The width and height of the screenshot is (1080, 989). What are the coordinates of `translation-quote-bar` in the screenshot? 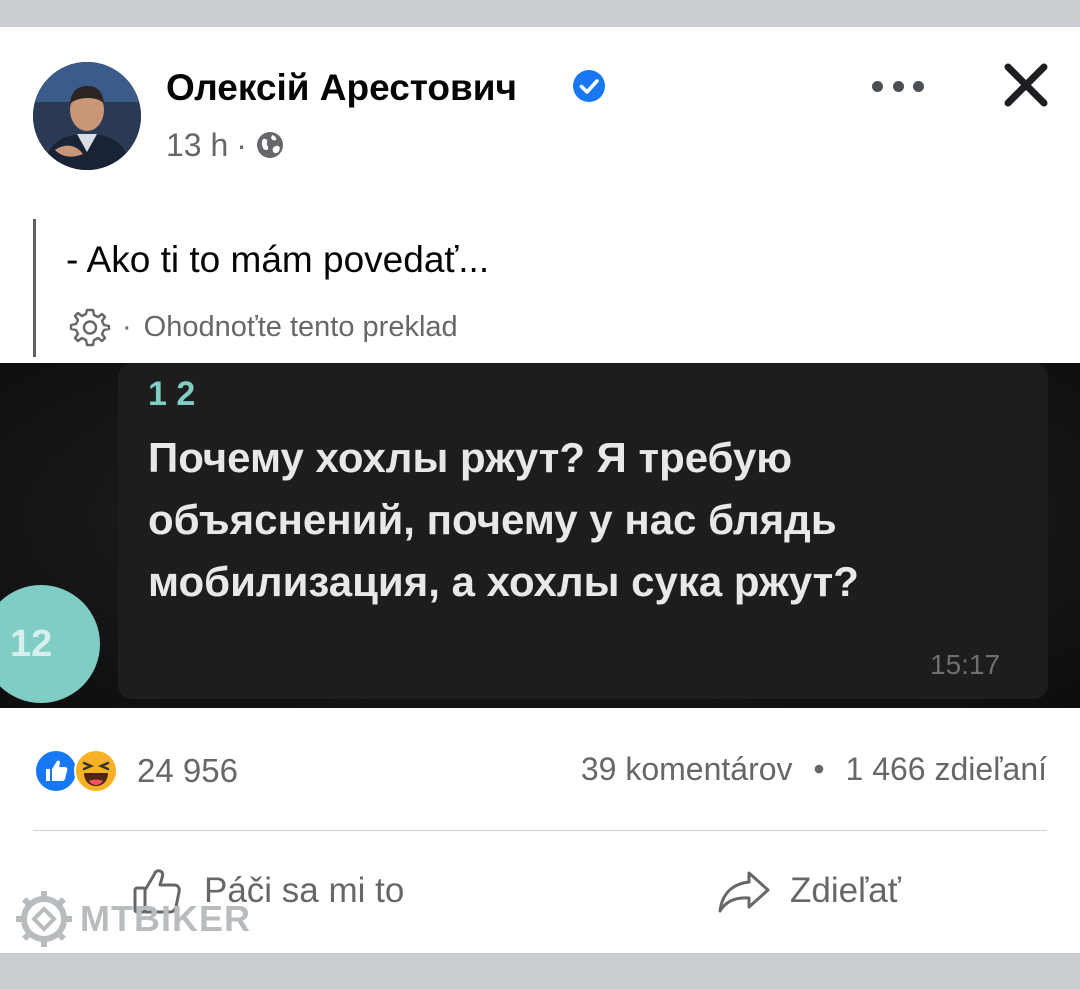 It's located at (34, 288).